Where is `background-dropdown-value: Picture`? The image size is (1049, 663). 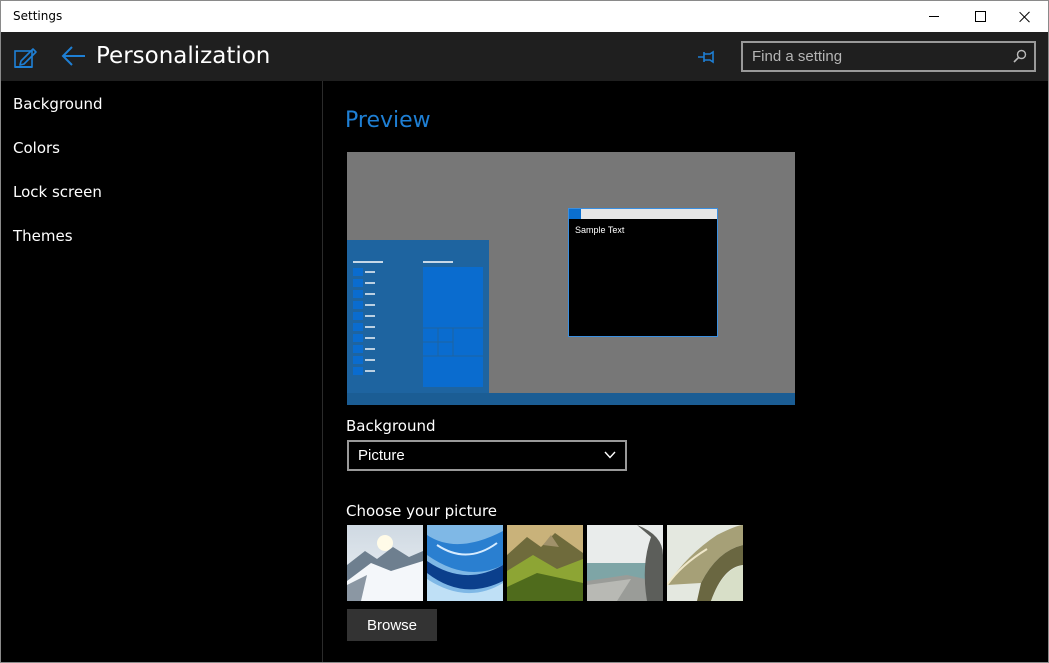 background-dropdown-value: Picture is located at coordinates (381, 455).